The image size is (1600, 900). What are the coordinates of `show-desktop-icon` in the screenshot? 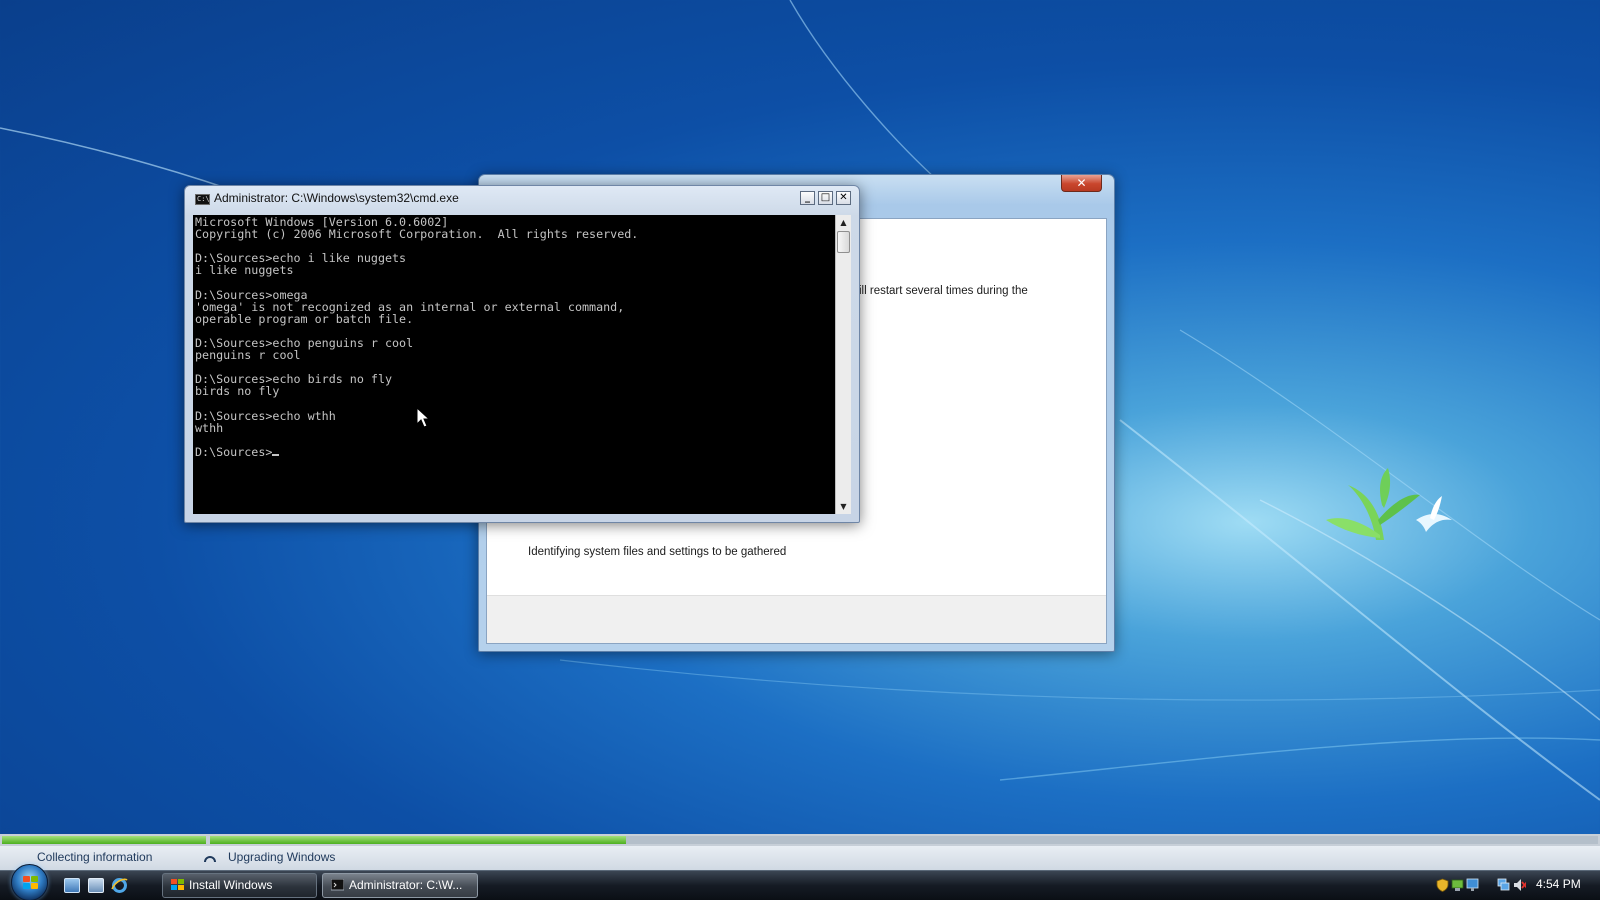 It's located at (72, 885).